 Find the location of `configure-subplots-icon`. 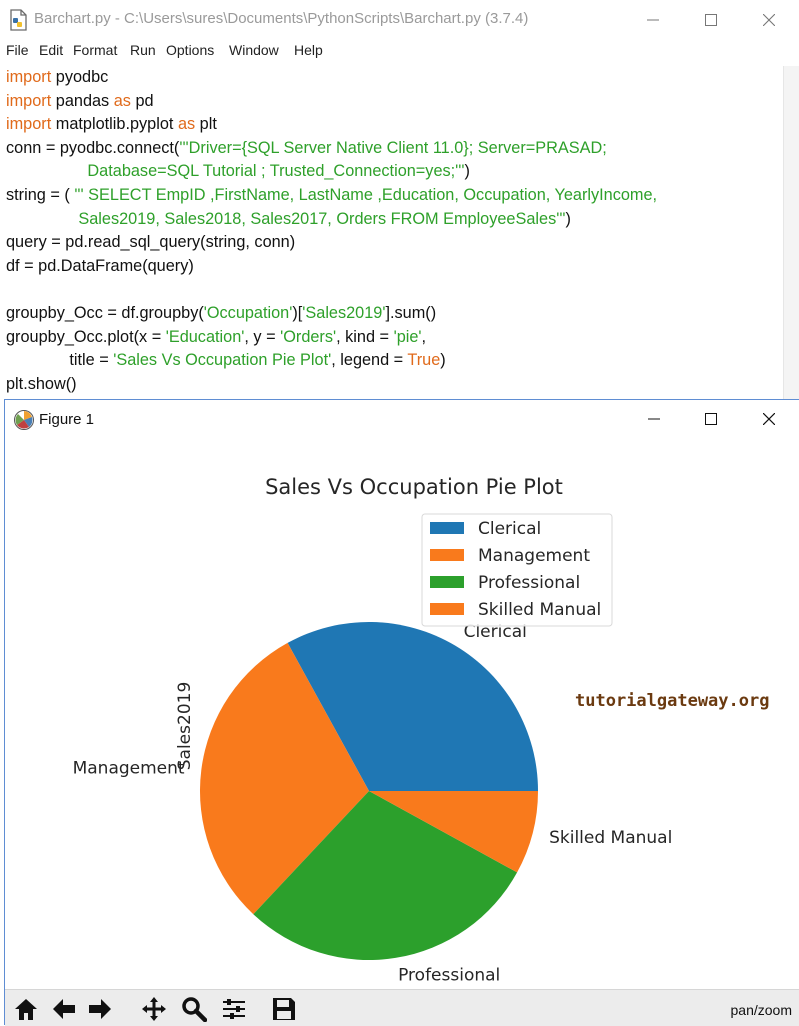

configure-subplots-icon is located at coordinates (234, 1009).